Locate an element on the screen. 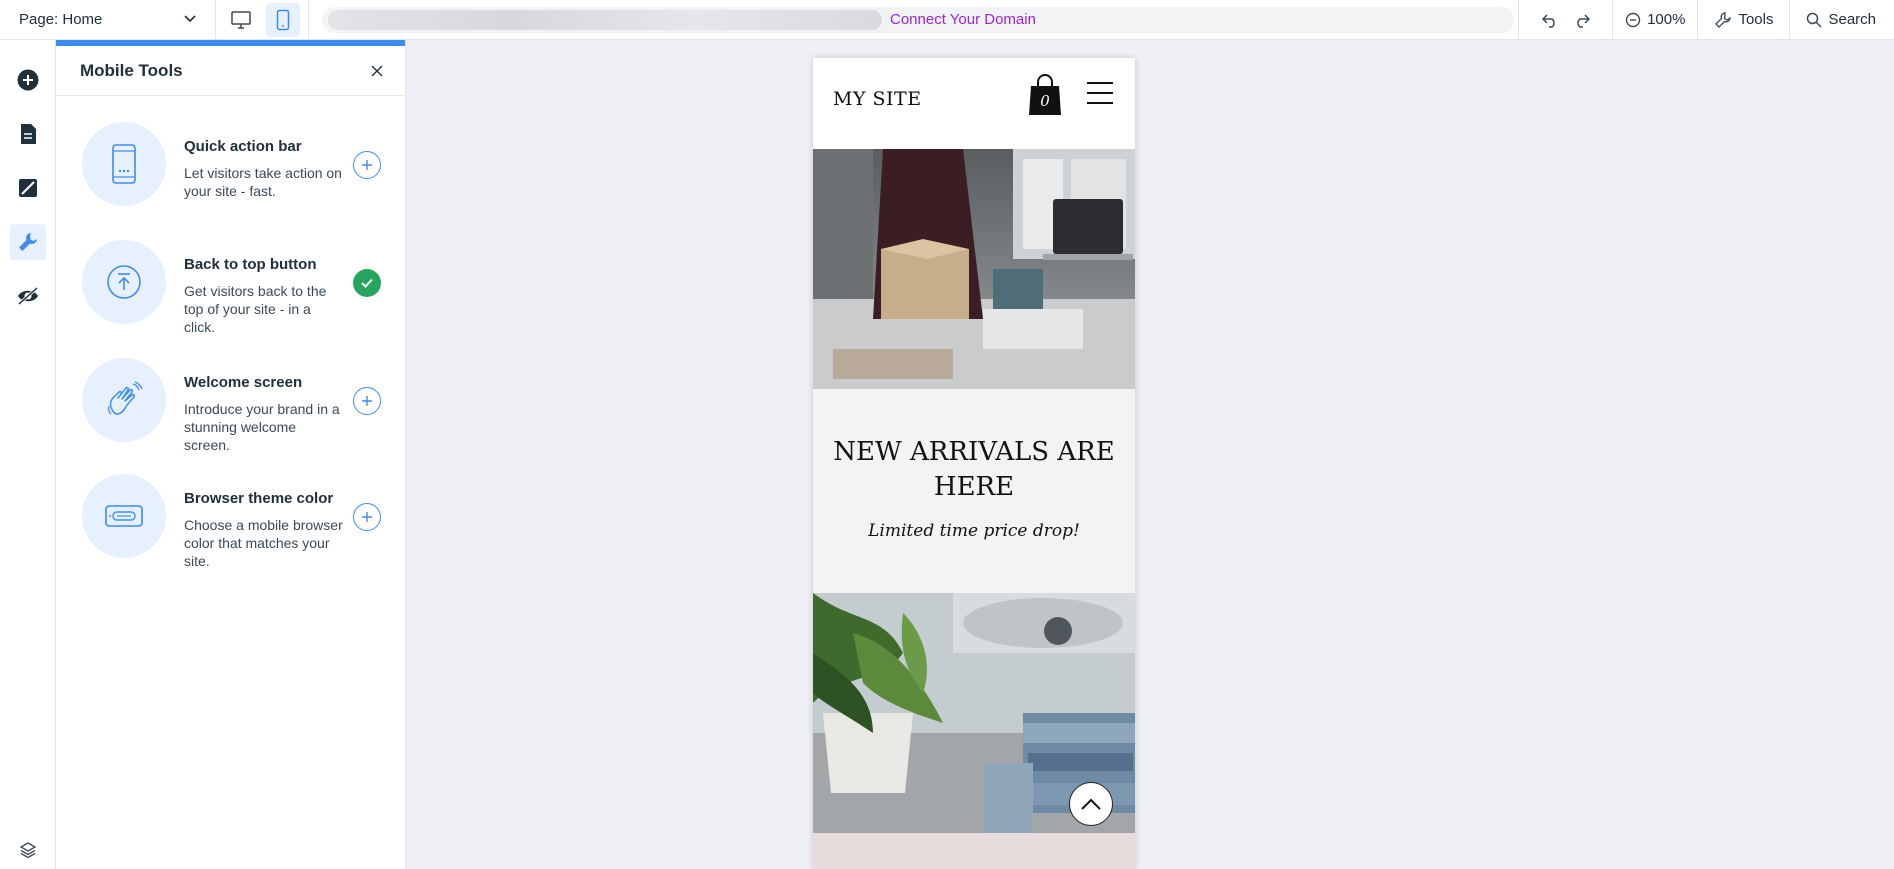 The width and height of the screenshot is (1894, 869). search-button: Search is located at coordinates (1841, 20).